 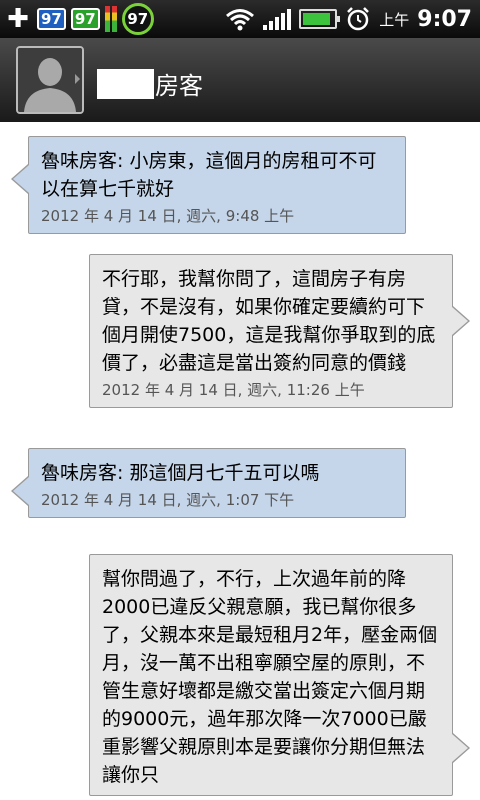 I want to click on redacted-name-block, so click(x=125, y=84).